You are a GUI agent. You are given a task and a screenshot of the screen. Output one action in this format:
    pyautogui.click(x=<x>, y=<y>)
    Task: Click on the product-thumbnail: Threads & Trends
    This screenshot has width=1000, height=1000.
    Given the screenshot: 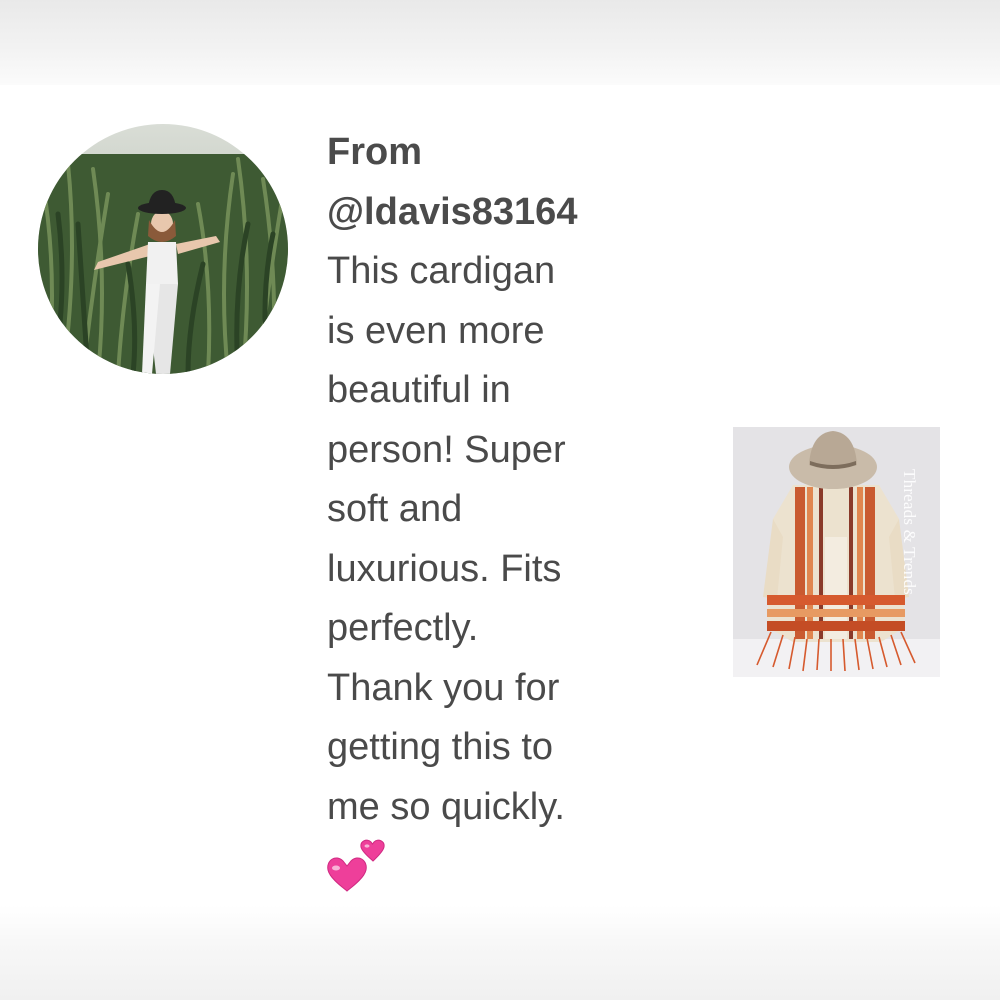 What is the action you would take?
    pyautogui.click(x=836, y=552)
    